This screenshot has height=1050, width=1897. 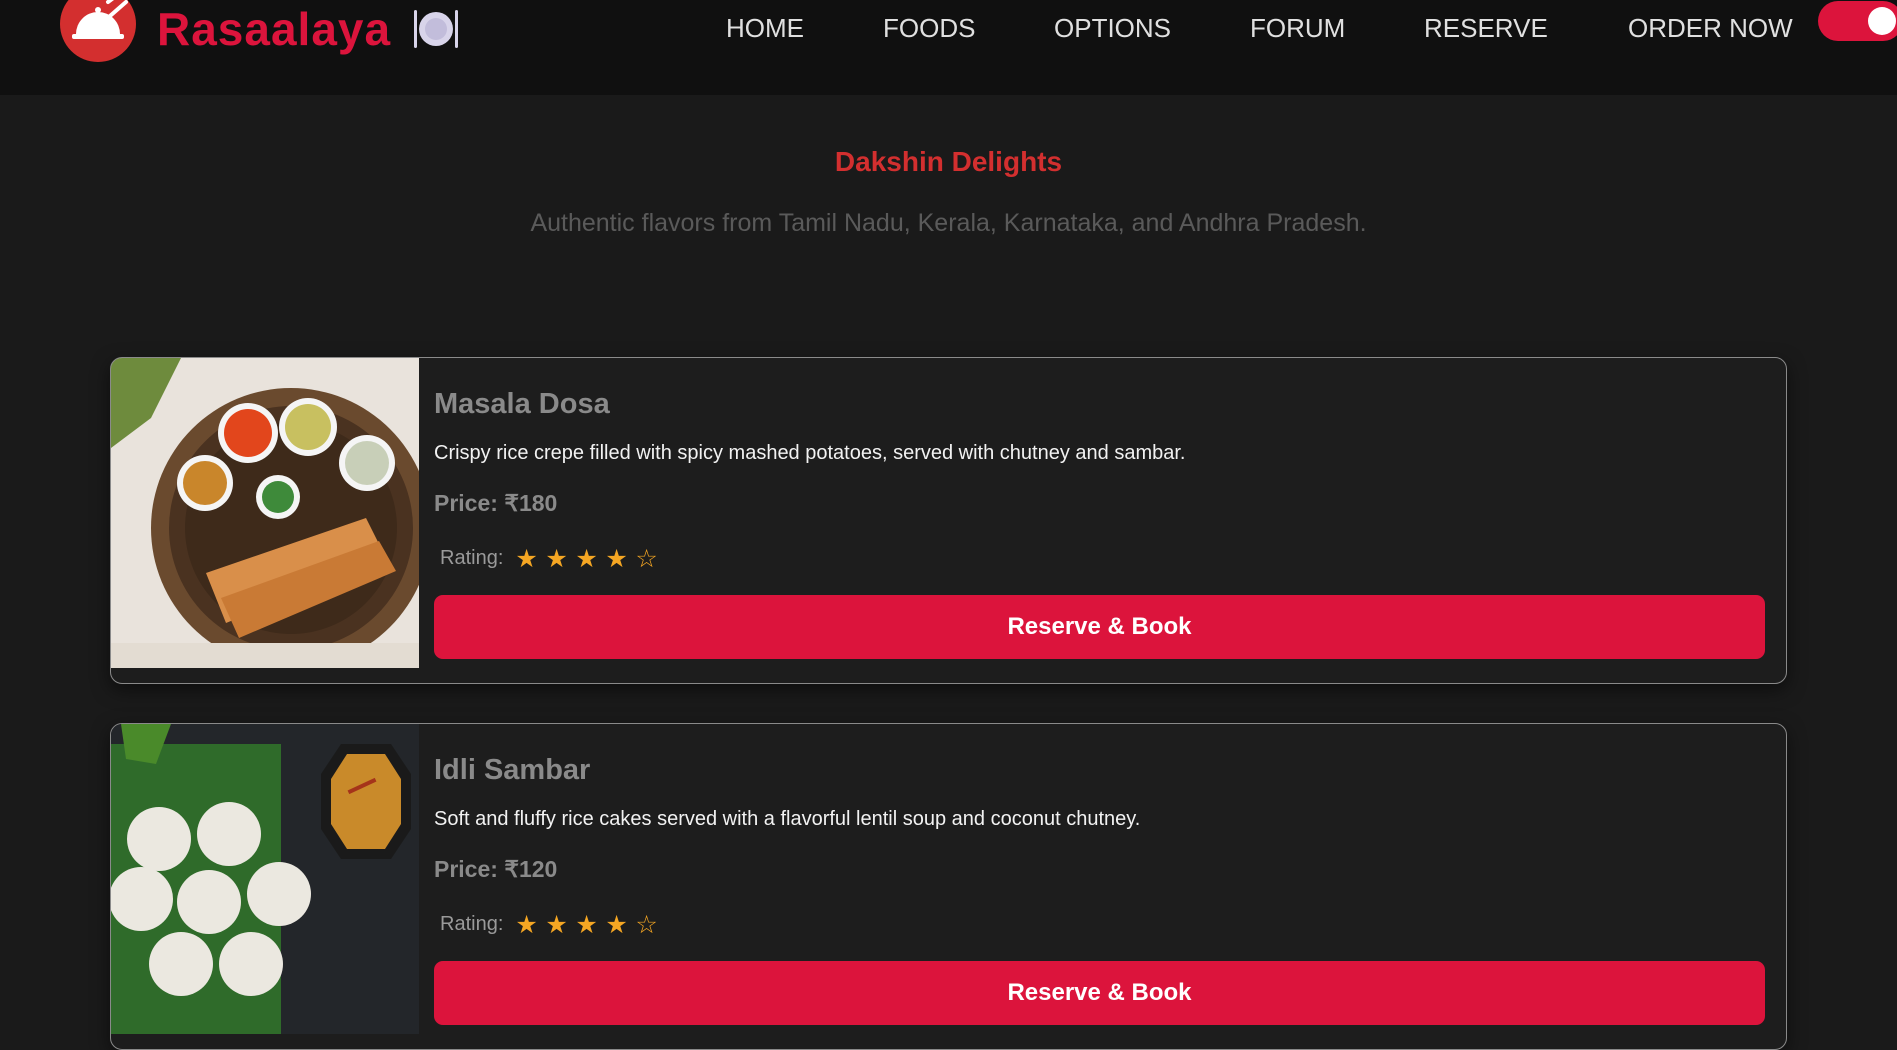 I want to click on food-price: Price: ₹180, so click(x=496, y=503).